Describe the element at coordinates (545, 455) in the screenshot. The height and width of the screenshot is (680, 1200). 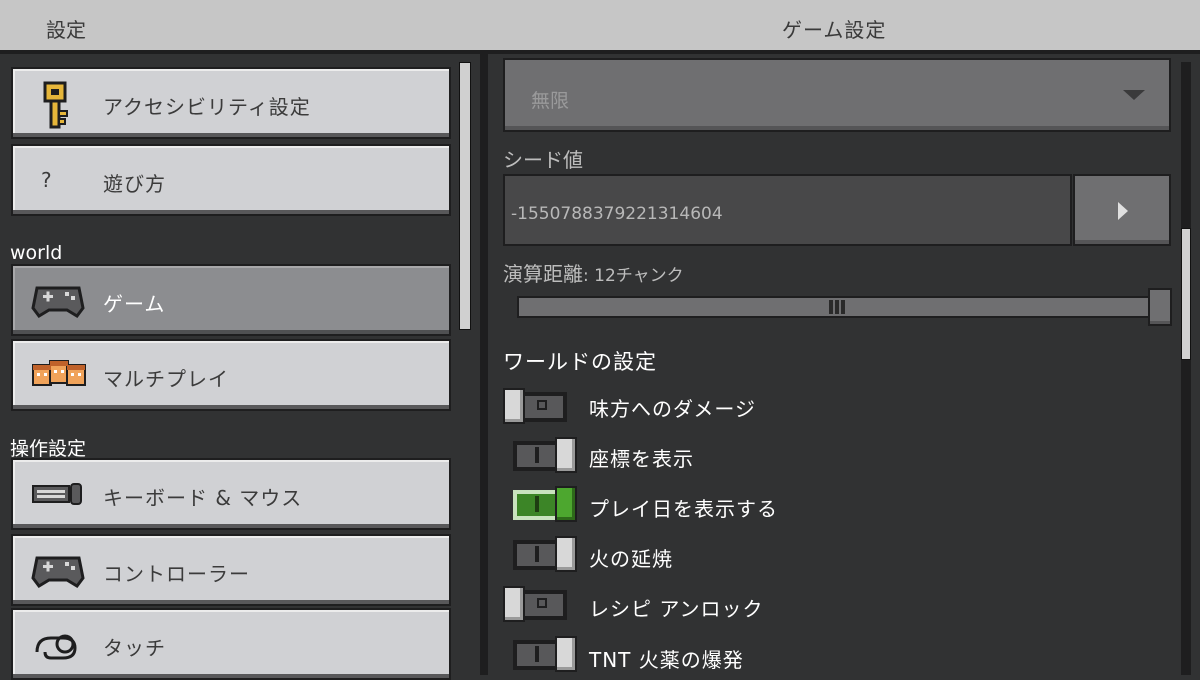
I see `toggle-show-coordinates` at that location.